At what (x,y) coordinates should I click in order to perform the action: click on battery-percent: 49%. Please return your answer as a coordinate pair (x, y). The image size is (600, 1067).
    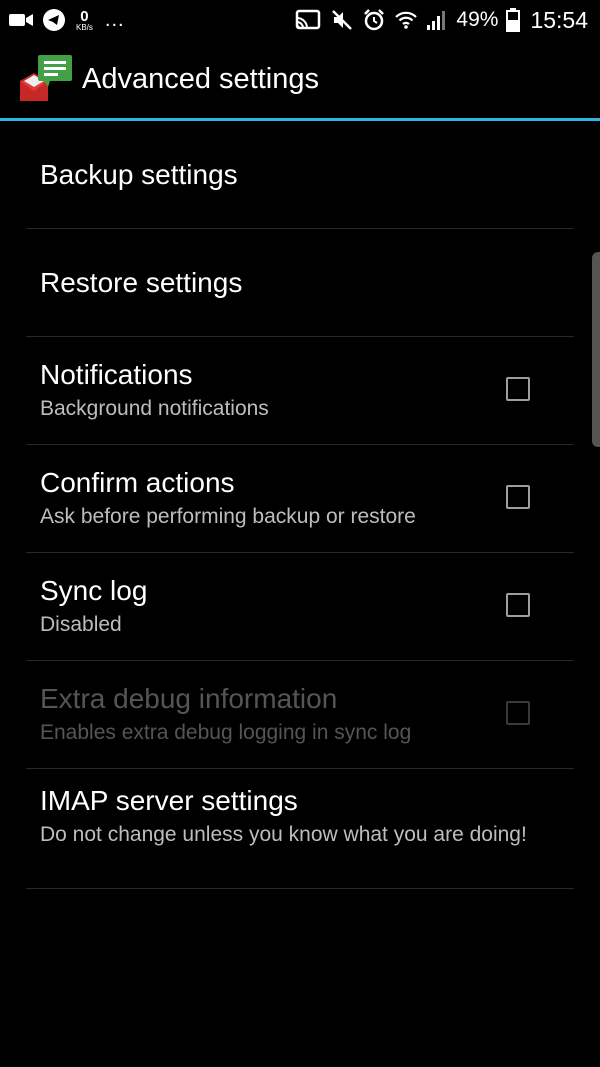
    Looking at the image, I should click on (477, 19).